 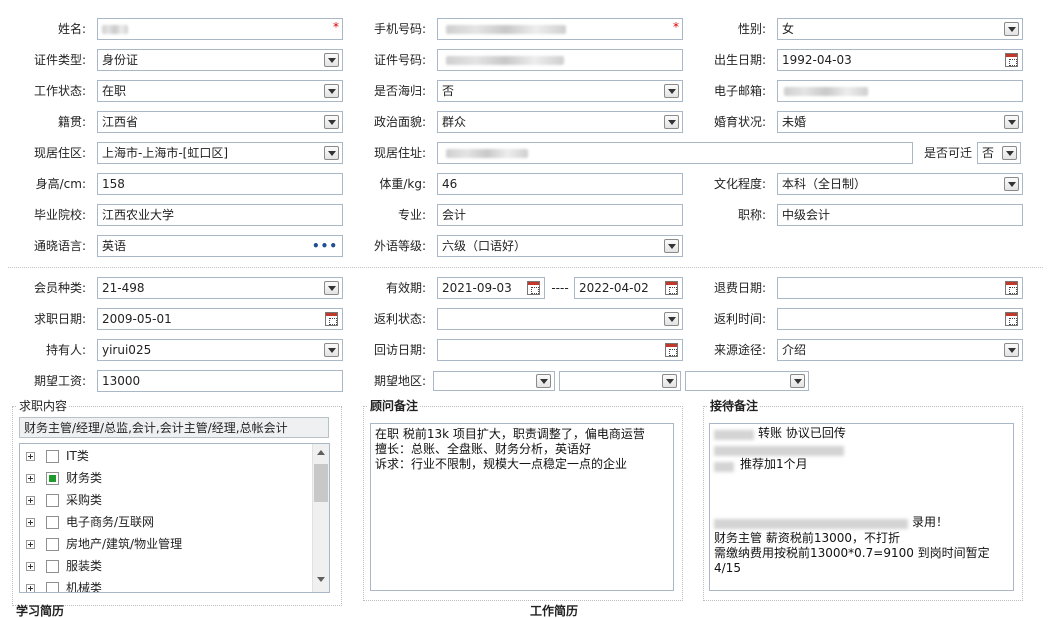 I want to click on member-type-select: 21-498, so click(x=220, y=288).